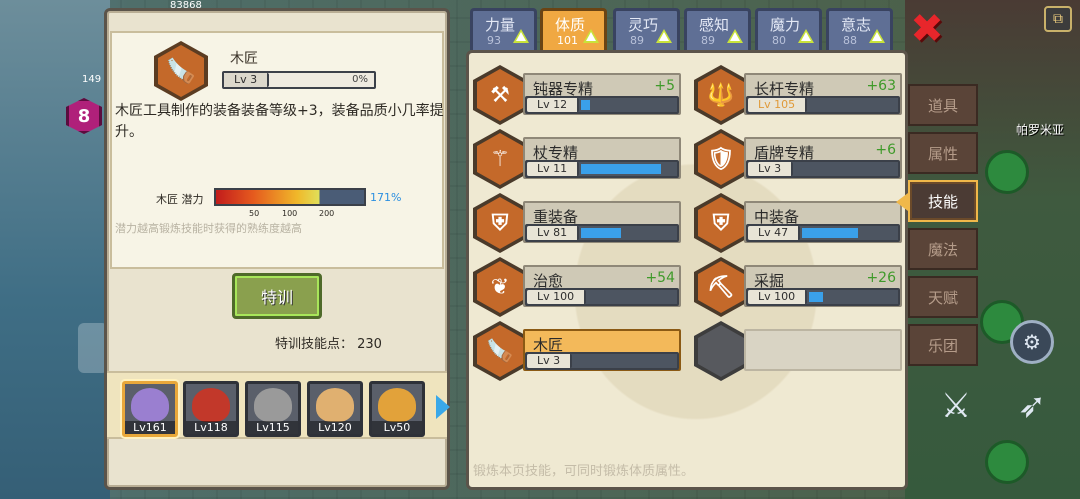 Image resolution: width=1080 pixels, height=499 pixels. I want to click on heavy-armor-icon: ⛨, so click(500, 223).